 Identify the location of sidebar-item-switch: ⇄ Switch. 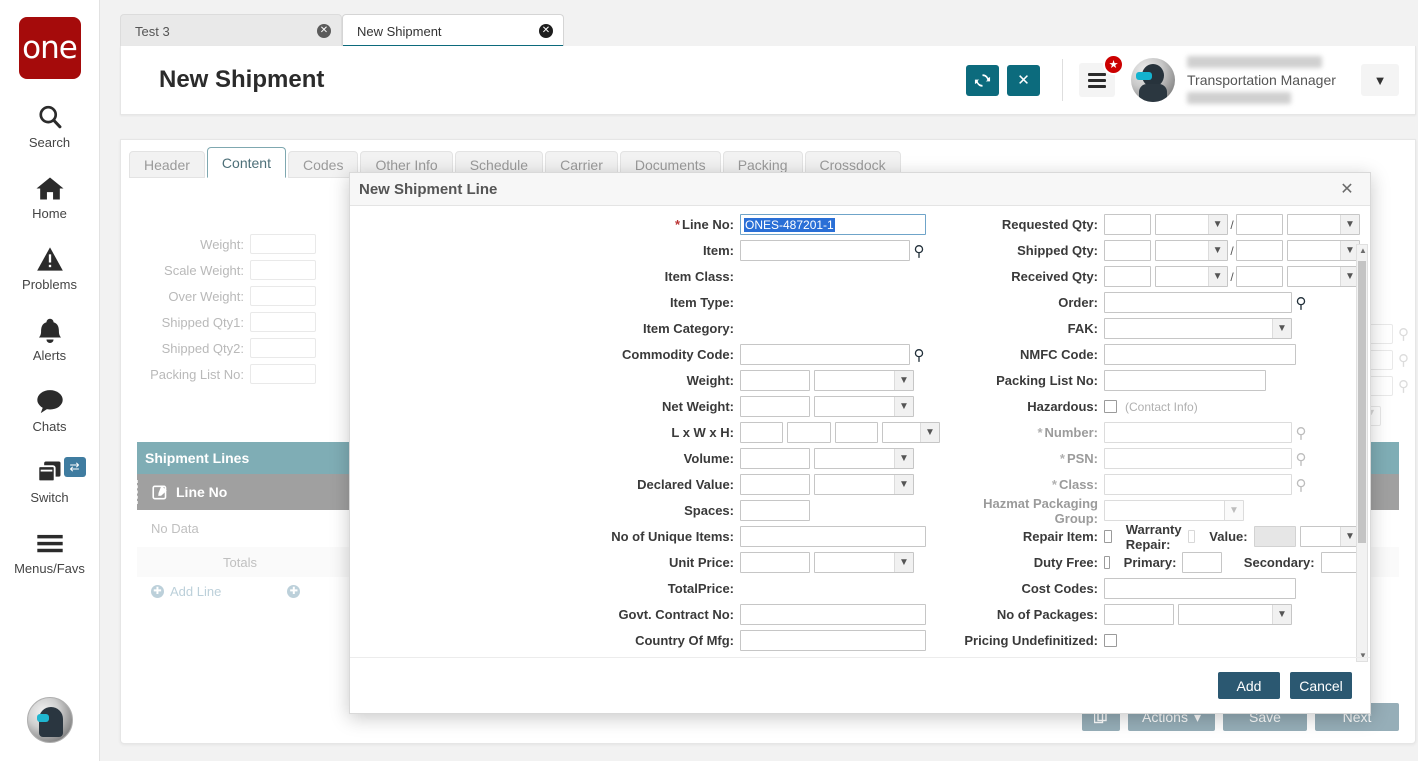
(50, 480).